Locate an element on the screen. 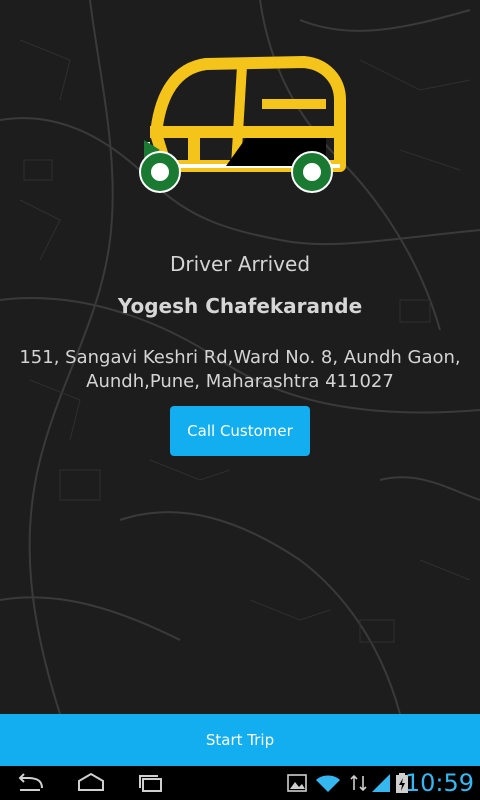 This screenshot has width=480, height=800. signal-icon is located at coordinates (381, 783).